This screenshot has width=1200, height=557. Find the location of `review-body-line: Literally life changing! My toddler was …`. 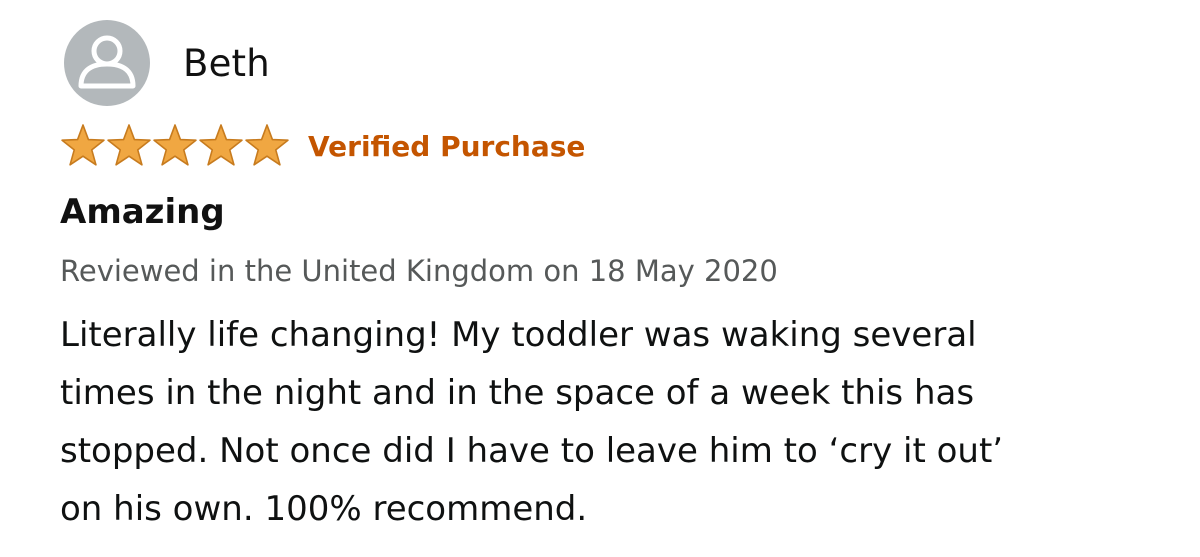

review-body-line: Literally life changing! My toddler was … is located at coordinates (518, 335).